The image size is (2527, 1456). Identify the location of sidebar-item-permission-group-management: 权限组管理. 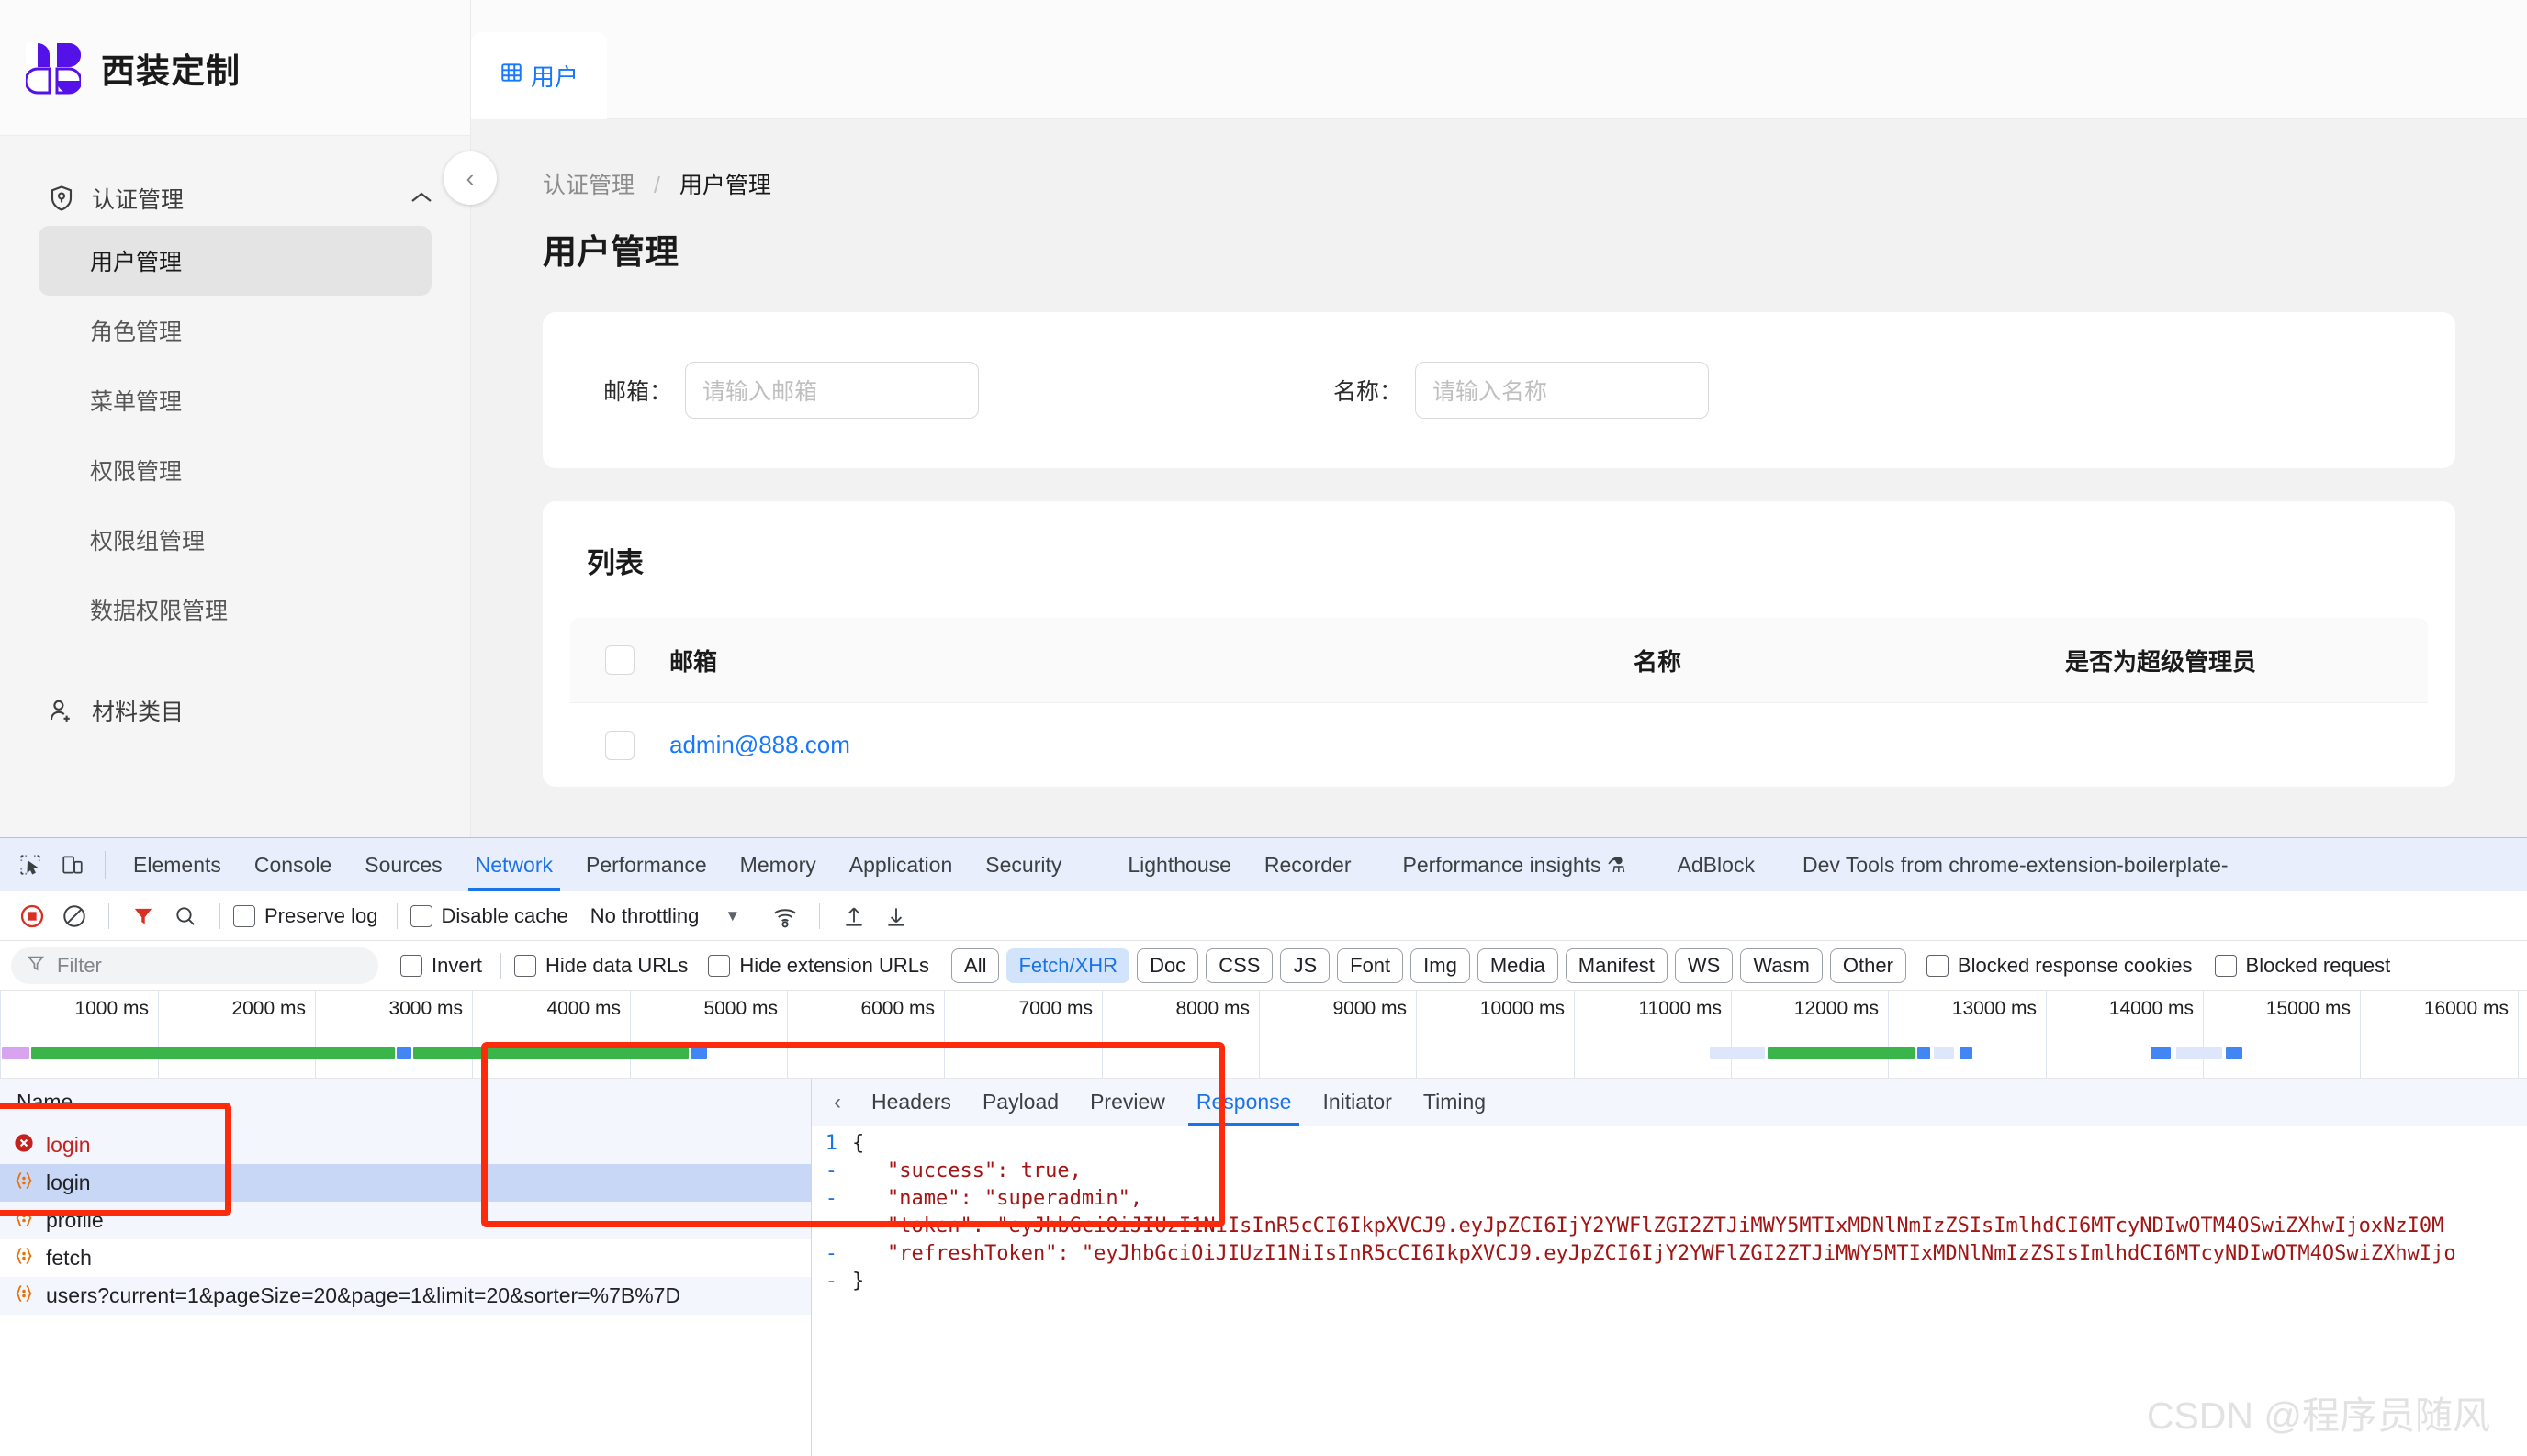
(235, 540).